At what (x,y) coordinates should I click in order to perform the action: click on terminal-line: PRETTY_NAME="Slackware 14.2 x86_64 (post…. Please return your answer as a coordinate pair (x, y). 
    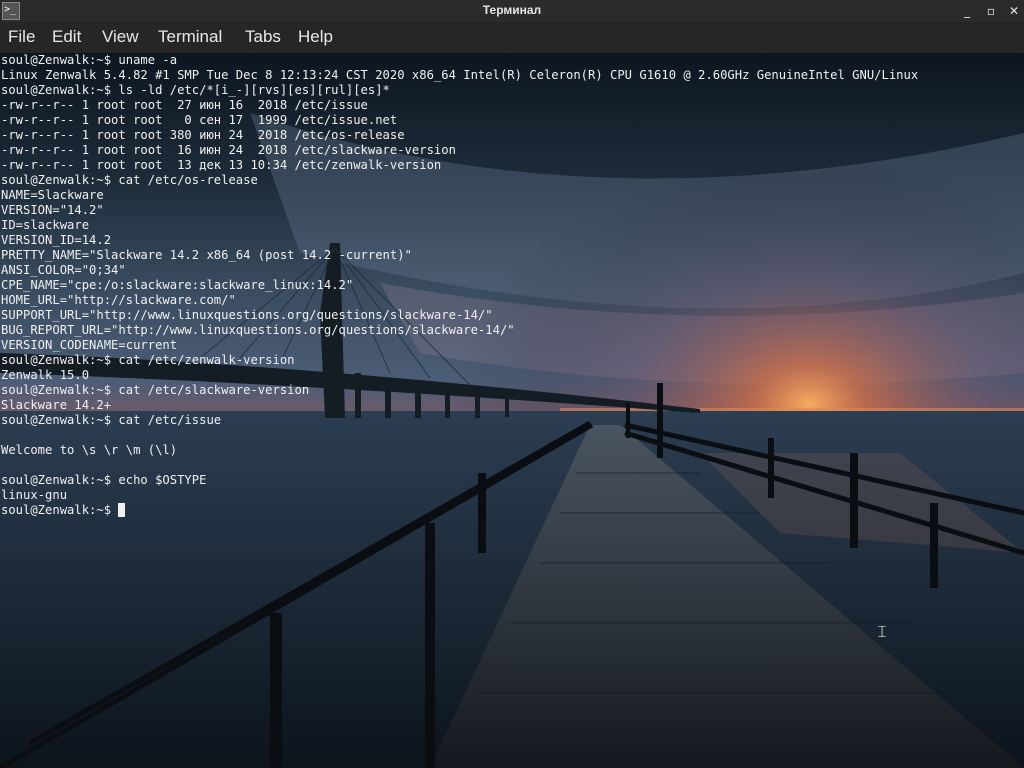
    Looking at the image, I should click on (206, 255).